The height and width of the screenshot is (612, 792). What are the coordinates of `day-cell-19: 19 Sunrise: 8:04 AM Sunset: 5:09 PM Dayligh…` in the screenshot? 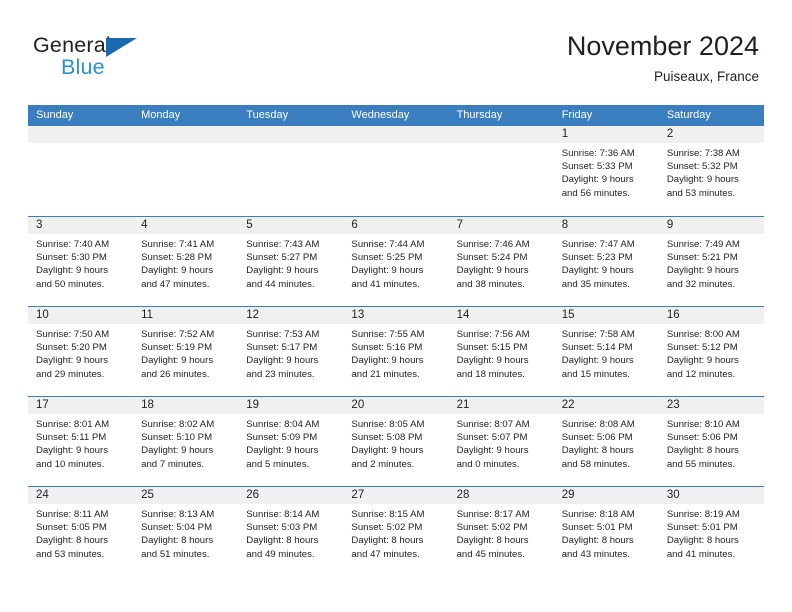 It's located at (291, 441).